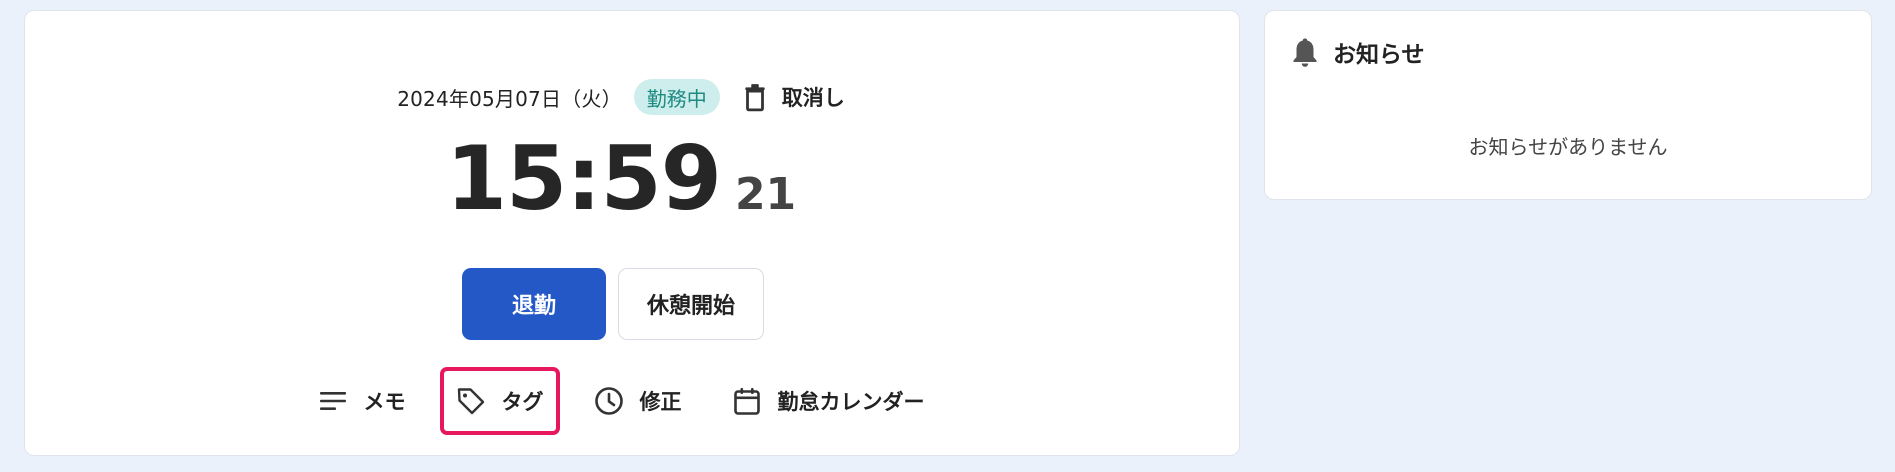  I want to click on lines-icon, so click(332, 401).